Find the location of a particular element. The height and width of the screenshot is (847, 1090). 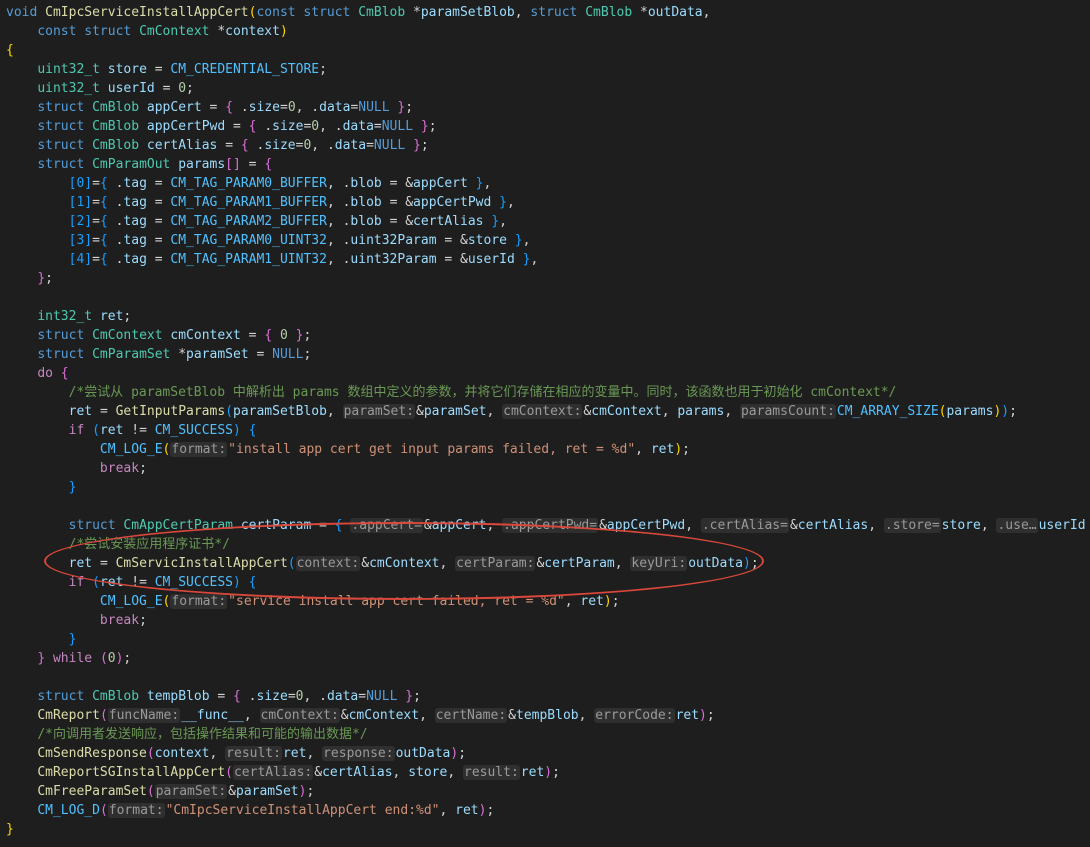

code-token: CM_LOG_E is located at coordinates (131, 449).